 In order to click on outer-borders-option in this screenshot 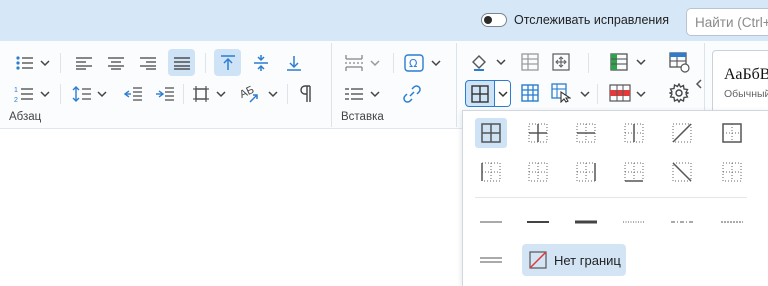, I will do `click(732, 133)`.